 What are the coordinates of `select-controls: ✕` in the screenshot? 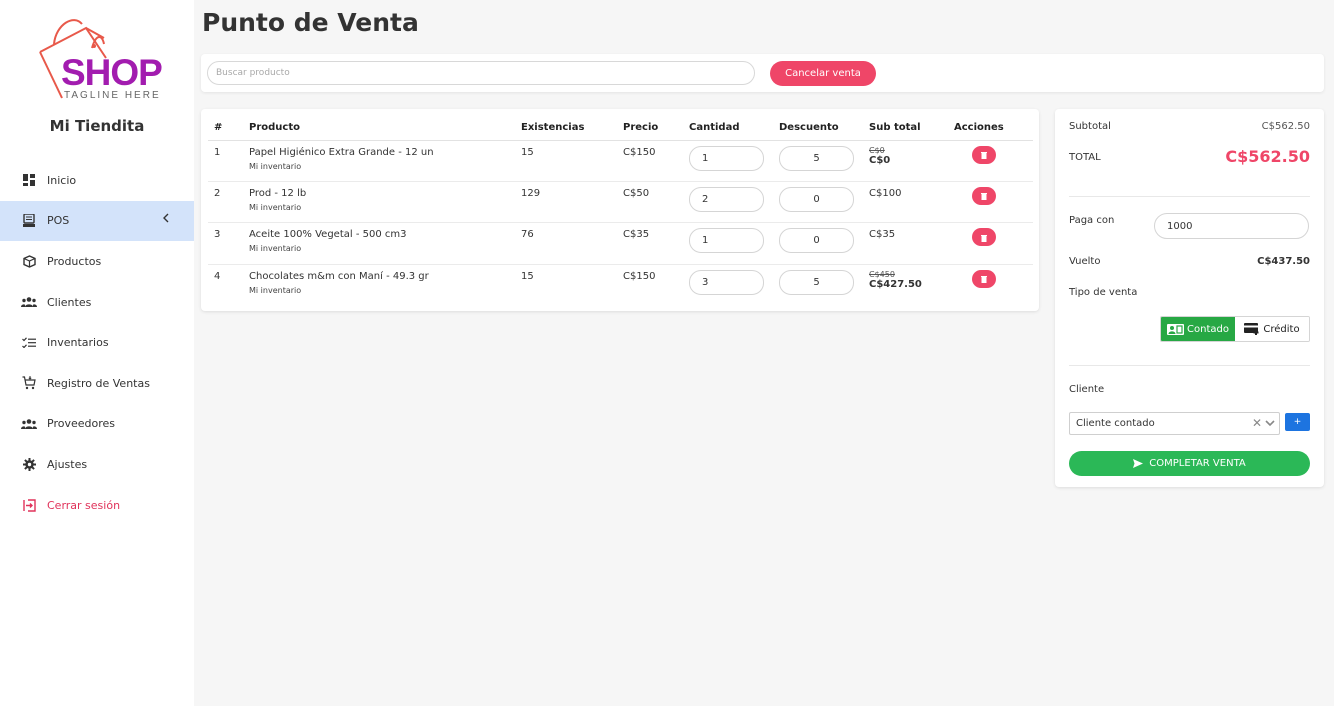 It's located at (1263, 423).